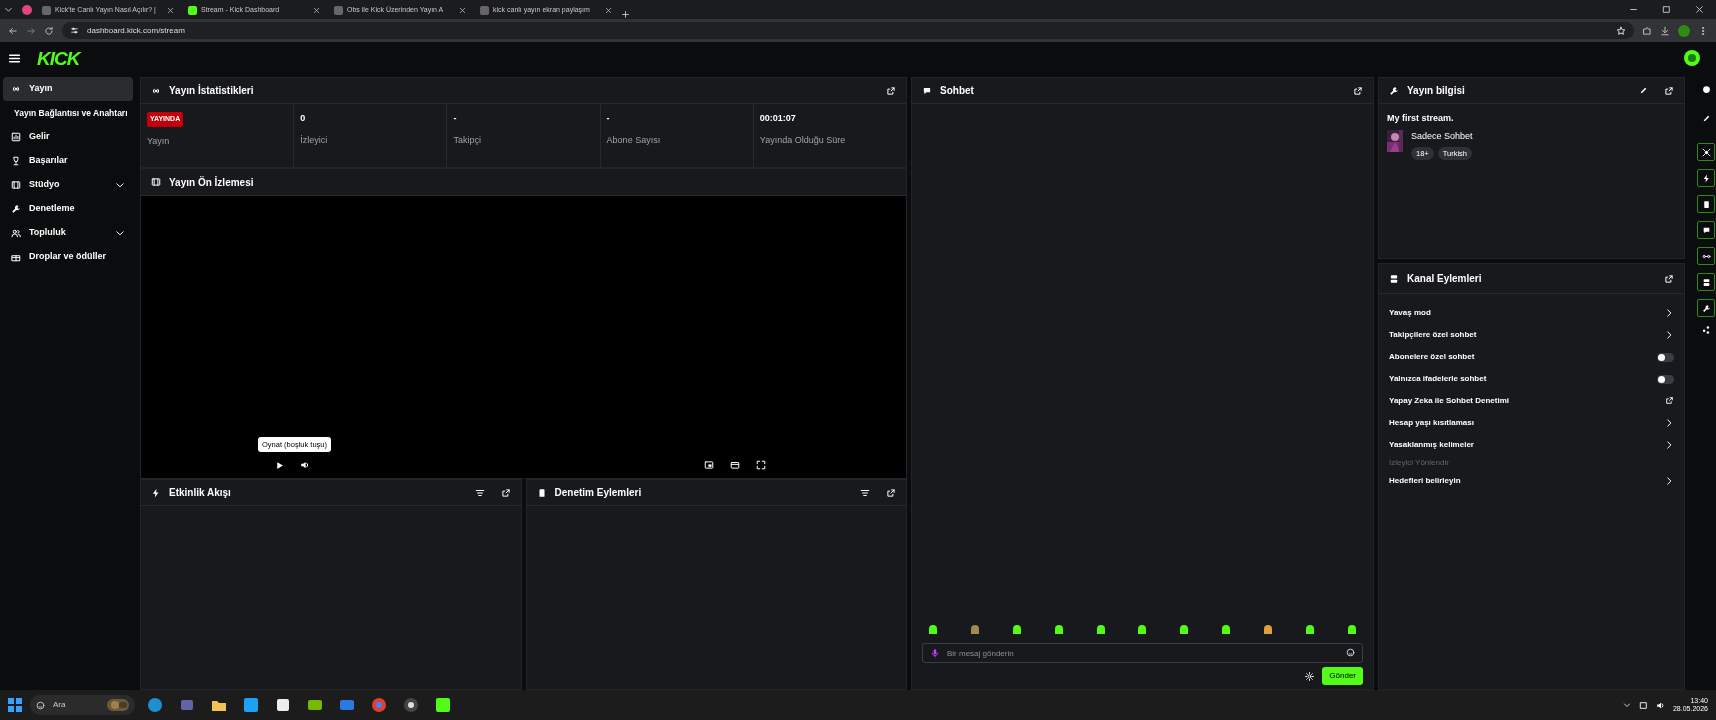  I want to click on external-link-icon, so click(1669, 401).